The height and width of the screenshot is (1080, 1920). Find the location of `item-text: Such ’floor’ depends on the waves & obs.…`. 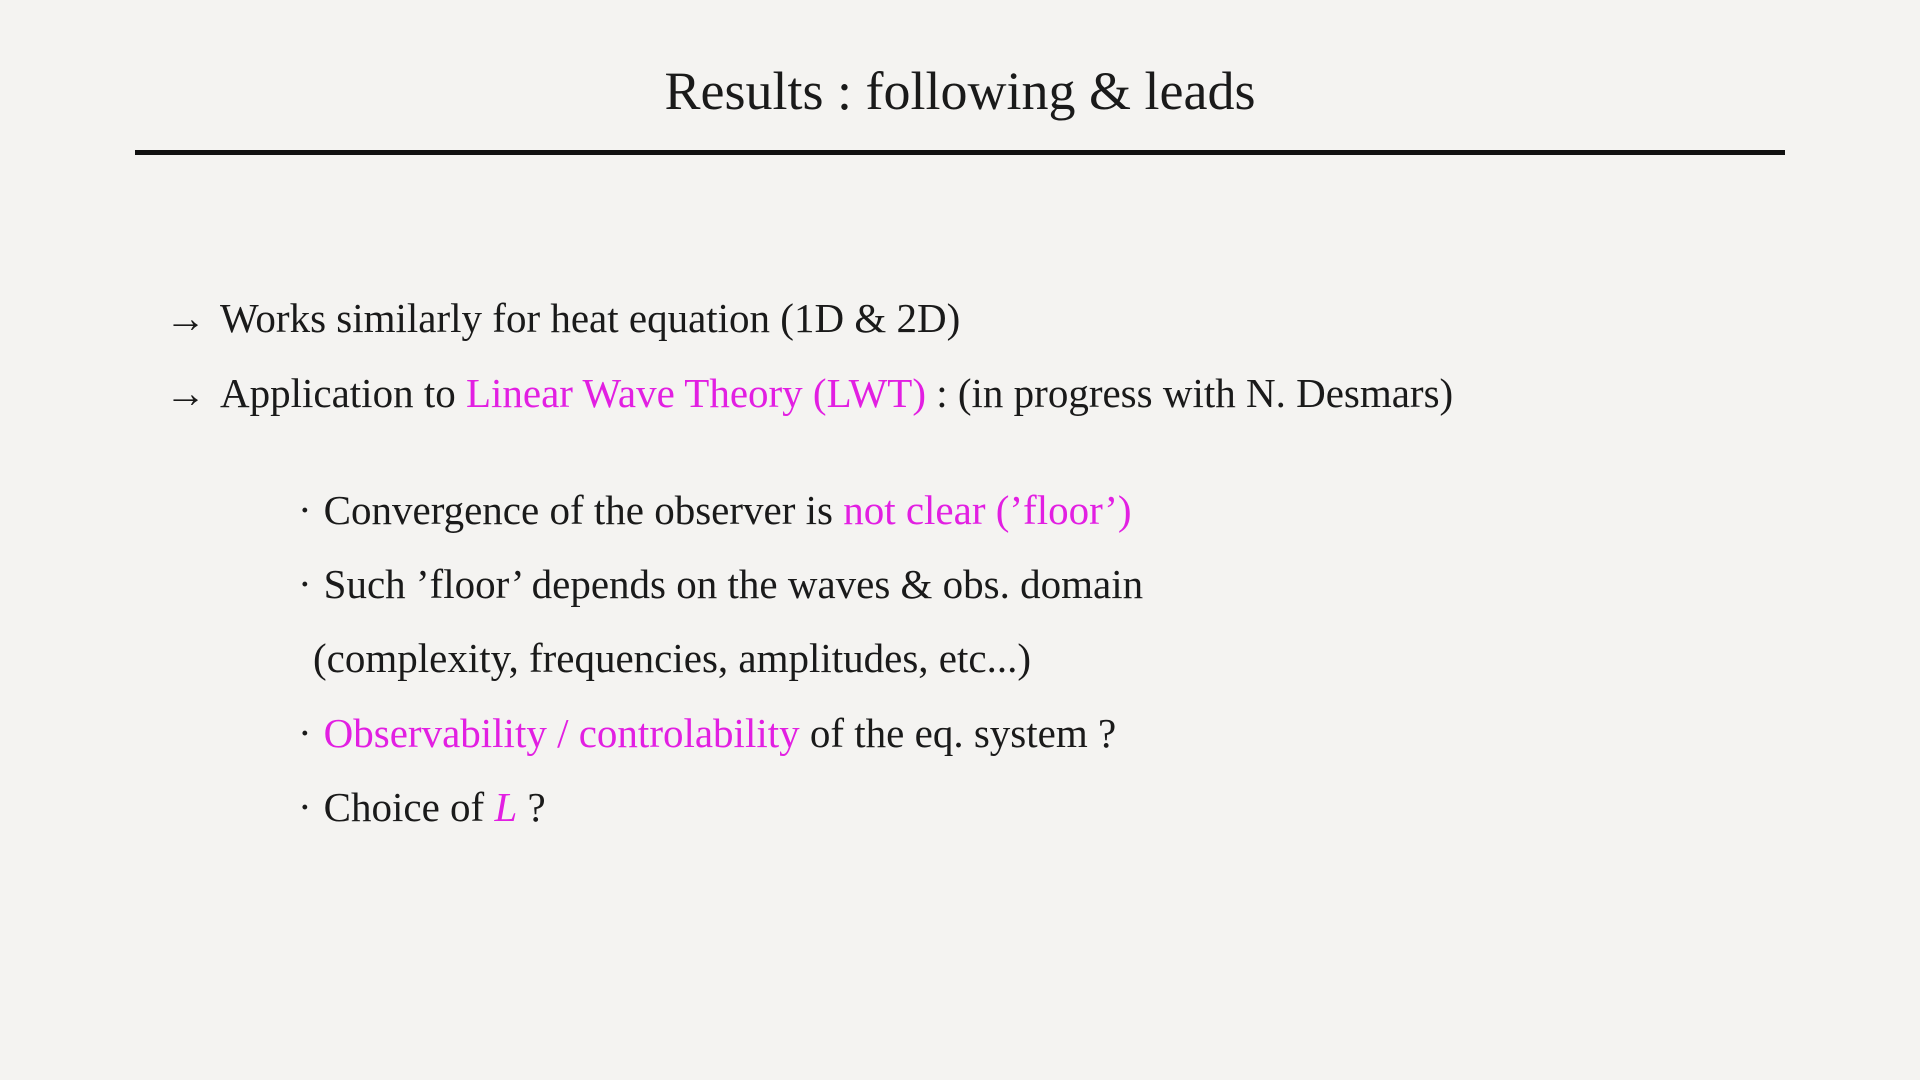

item-text: Such ’floor’ depends on the waves & obs.… is located at coordinates (733, 584).